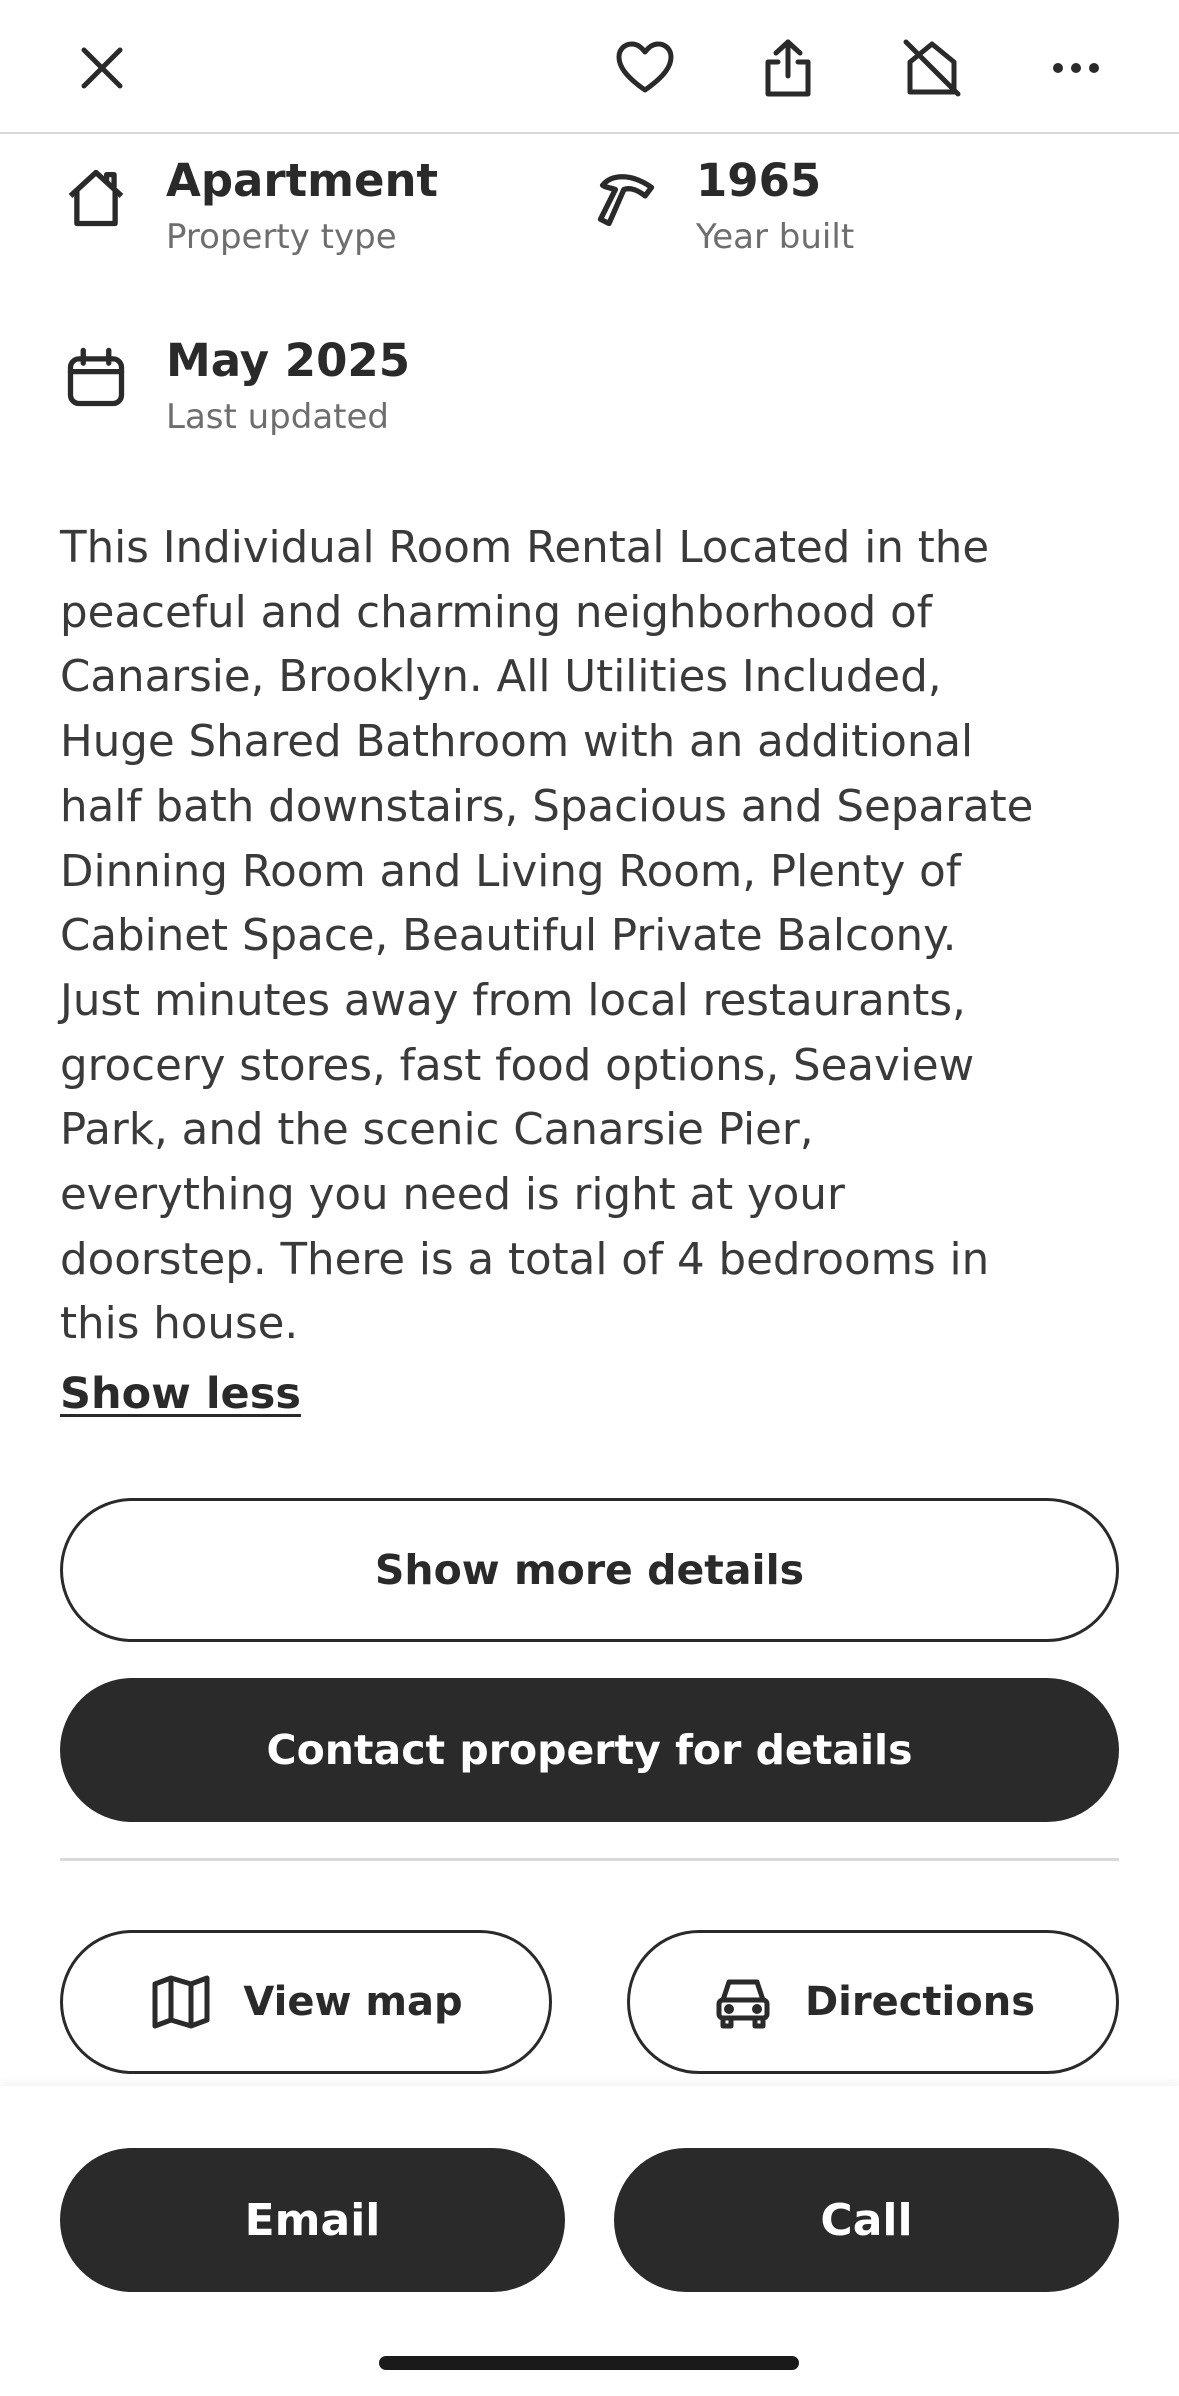  Describe the element at coordinates (645, 68) in the screenshot. I see `heart-icon` at that location.